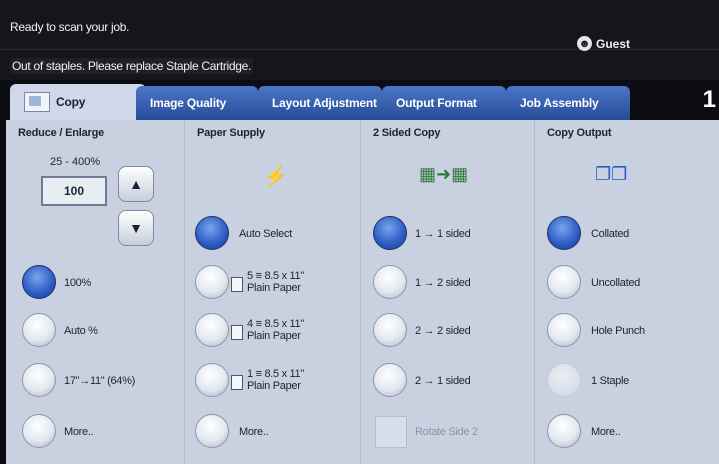 Image resolution: width=719 pixels, height=464 pixels. Describe the element at coordinates (212, 380) in the screenshot. I see `paper-tray1-radio` at that location.